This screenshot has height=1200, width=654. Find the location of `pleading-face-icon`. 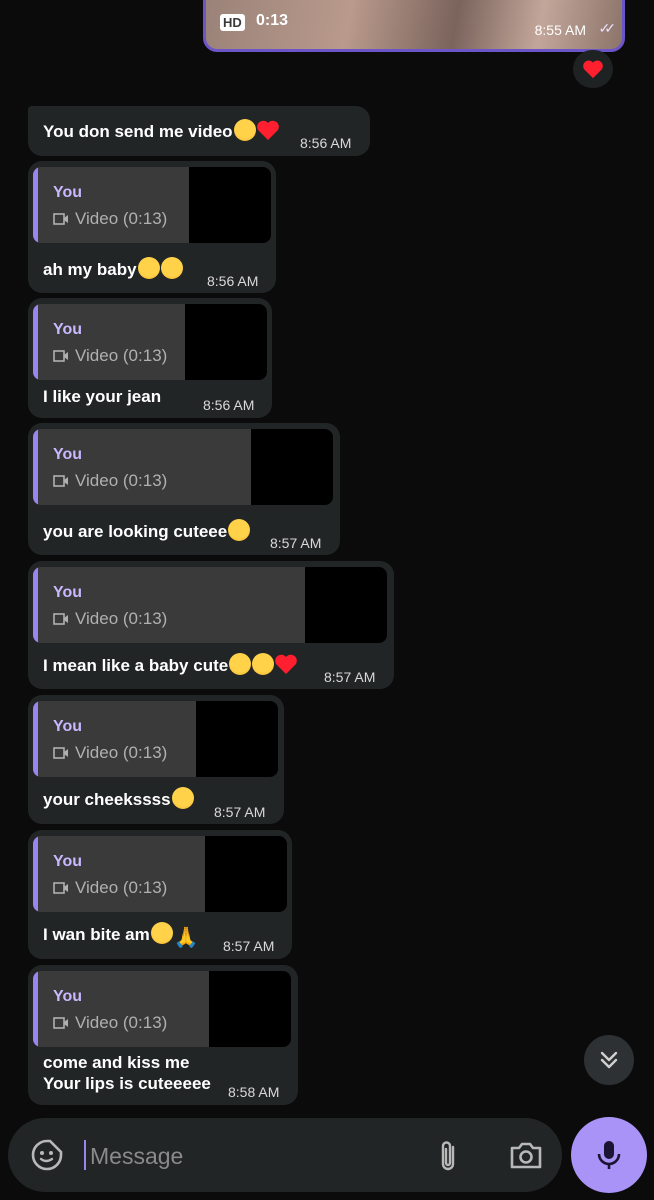

pleading-face-icon is located at coordinates (148, 268).